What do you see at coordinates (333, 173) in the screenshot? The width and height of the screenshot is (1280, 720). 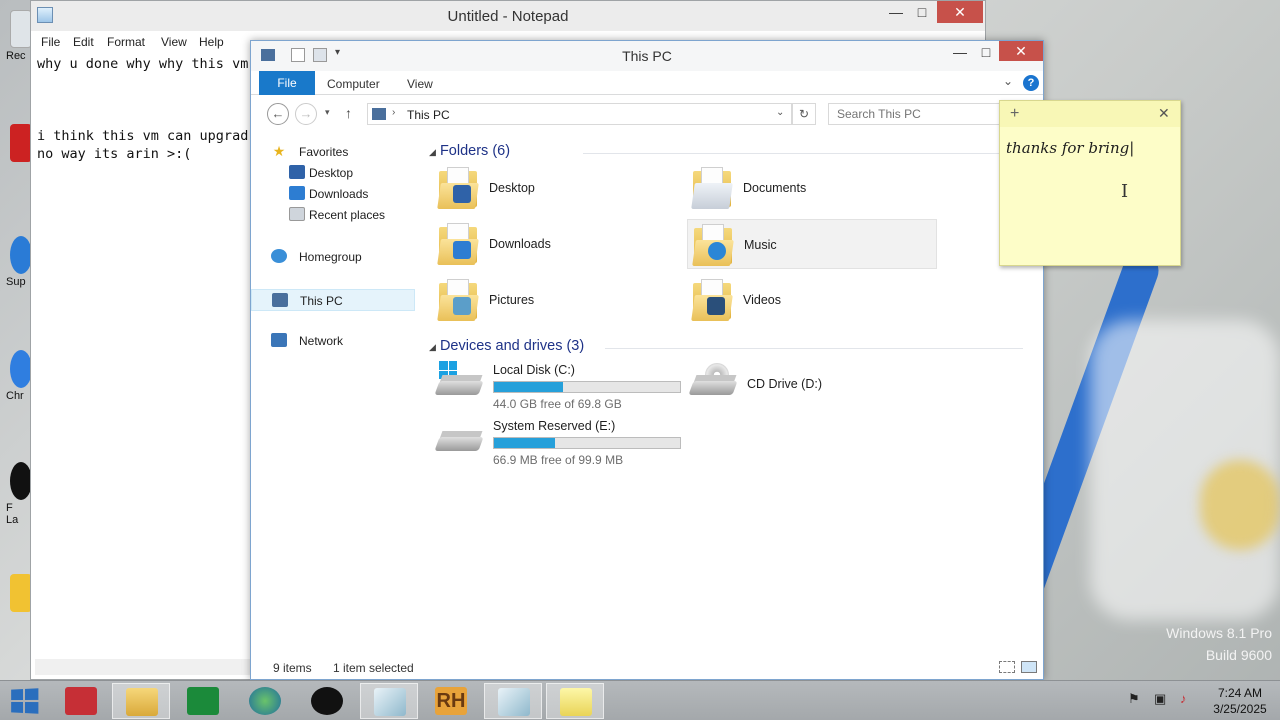 I see `nav-desktop: Desktop` at bounding box center [333, 173].